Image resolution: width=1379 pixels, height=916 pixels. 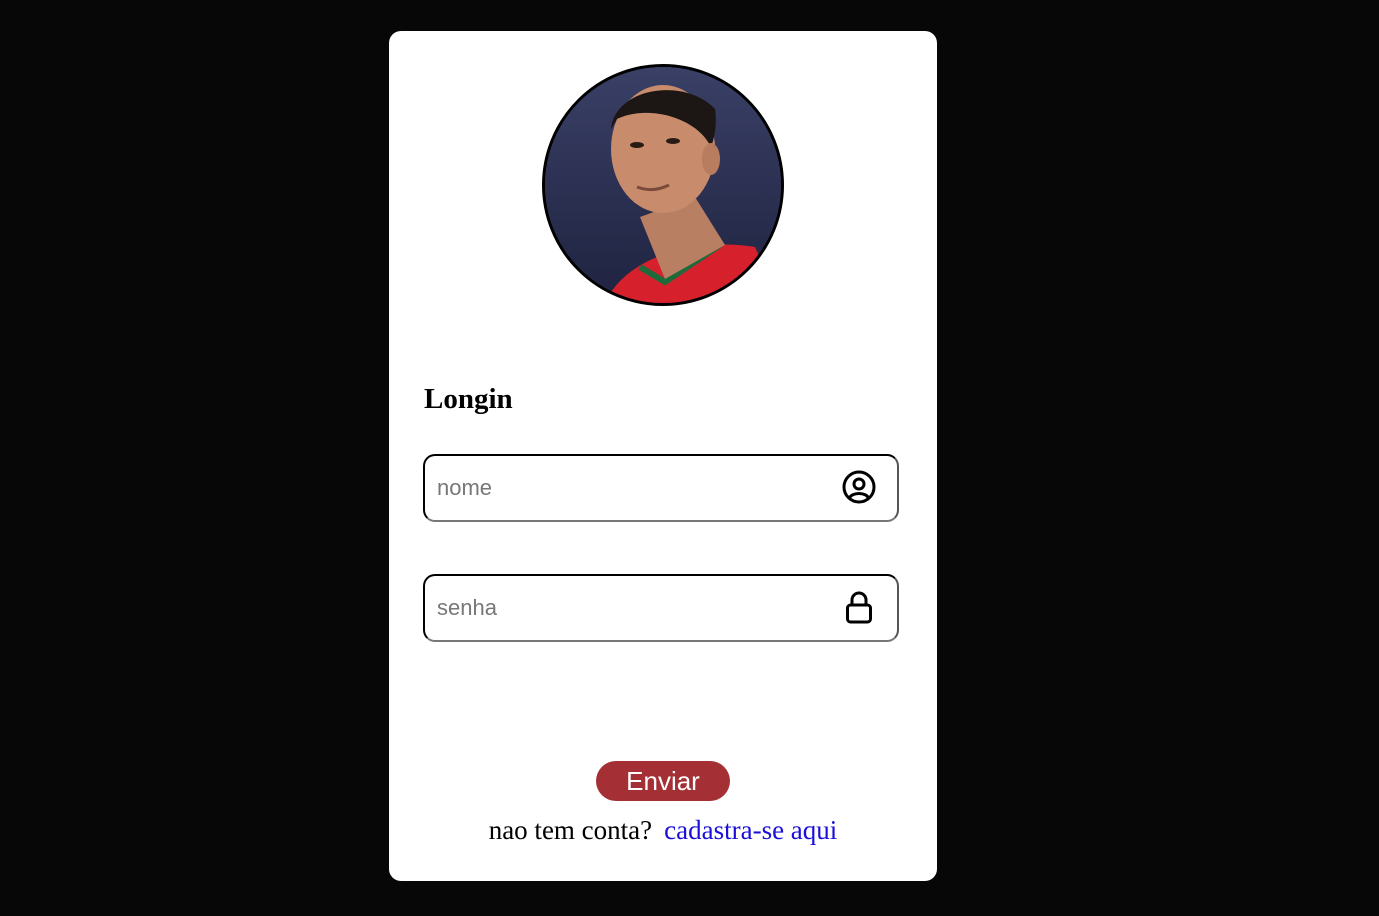 I want to click on signup-prompt: nao tem conta?, so click(x=570, y=830).